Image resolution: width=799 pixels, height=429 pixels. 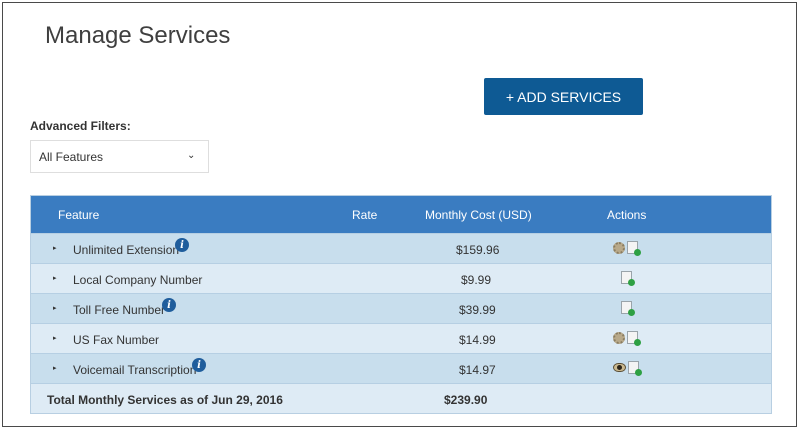 What do you see at coordinates (619, 367) in the screenshot?
I see `eye-icon` at bounding box center [619, 367].